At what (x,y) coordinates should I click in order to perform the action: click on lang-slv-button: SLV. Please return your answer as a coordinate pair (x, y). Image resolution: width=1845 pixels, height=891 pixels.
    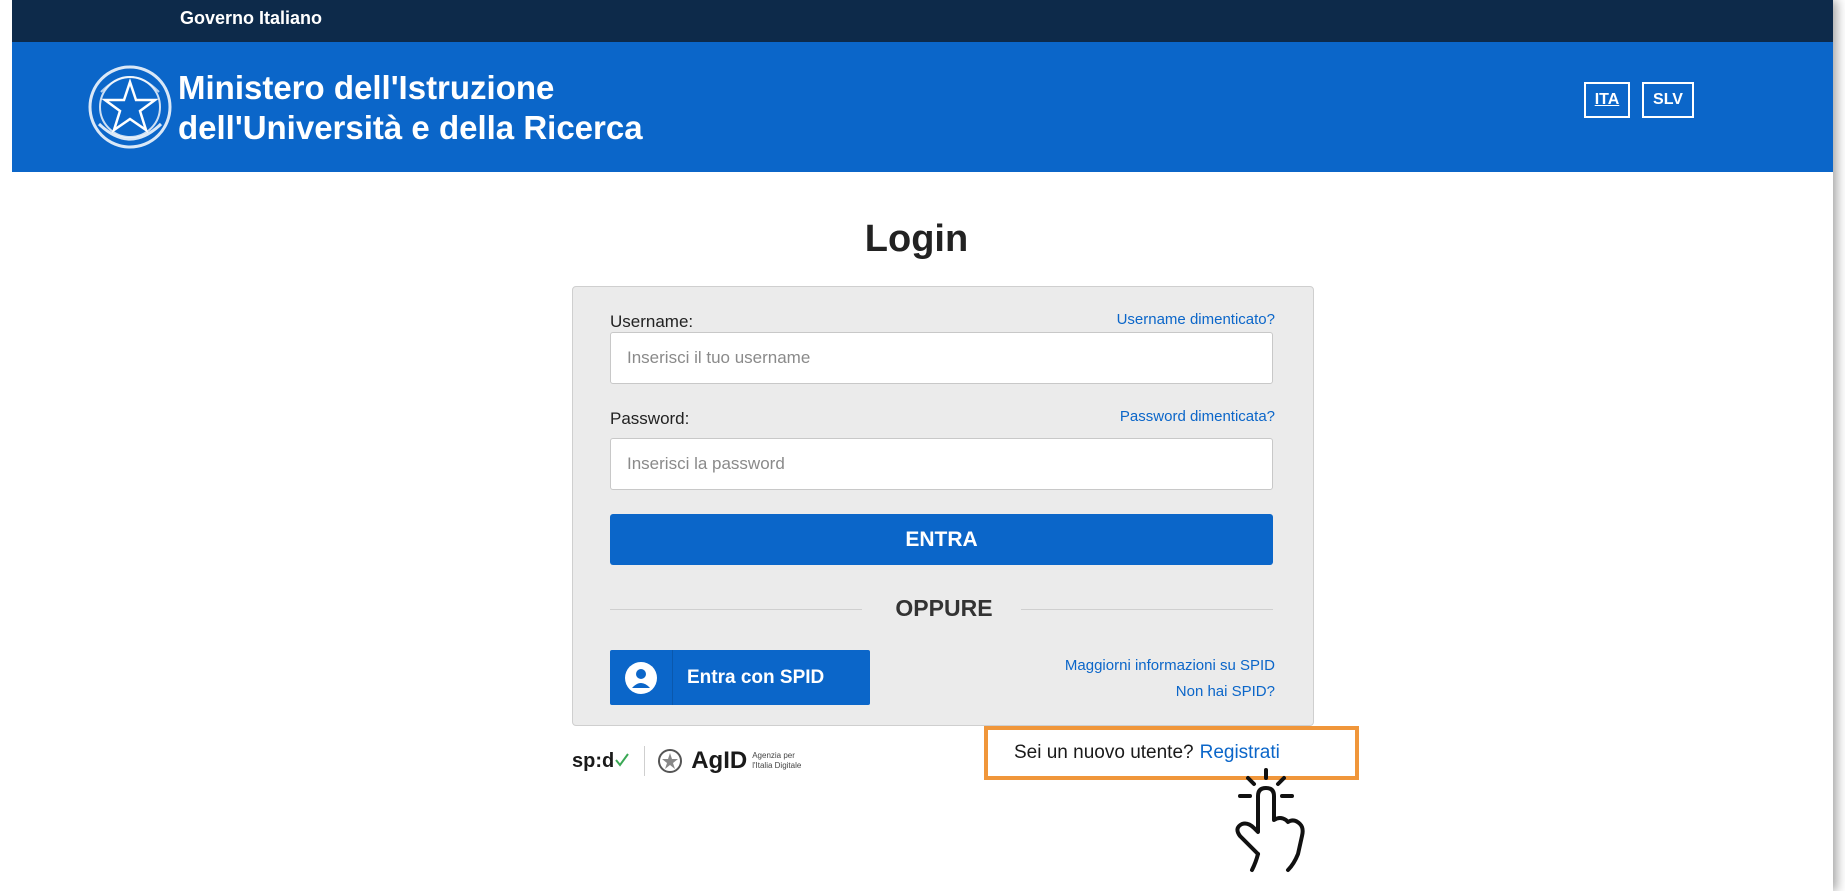
    Looking at the image, I should click on (1668, 100).